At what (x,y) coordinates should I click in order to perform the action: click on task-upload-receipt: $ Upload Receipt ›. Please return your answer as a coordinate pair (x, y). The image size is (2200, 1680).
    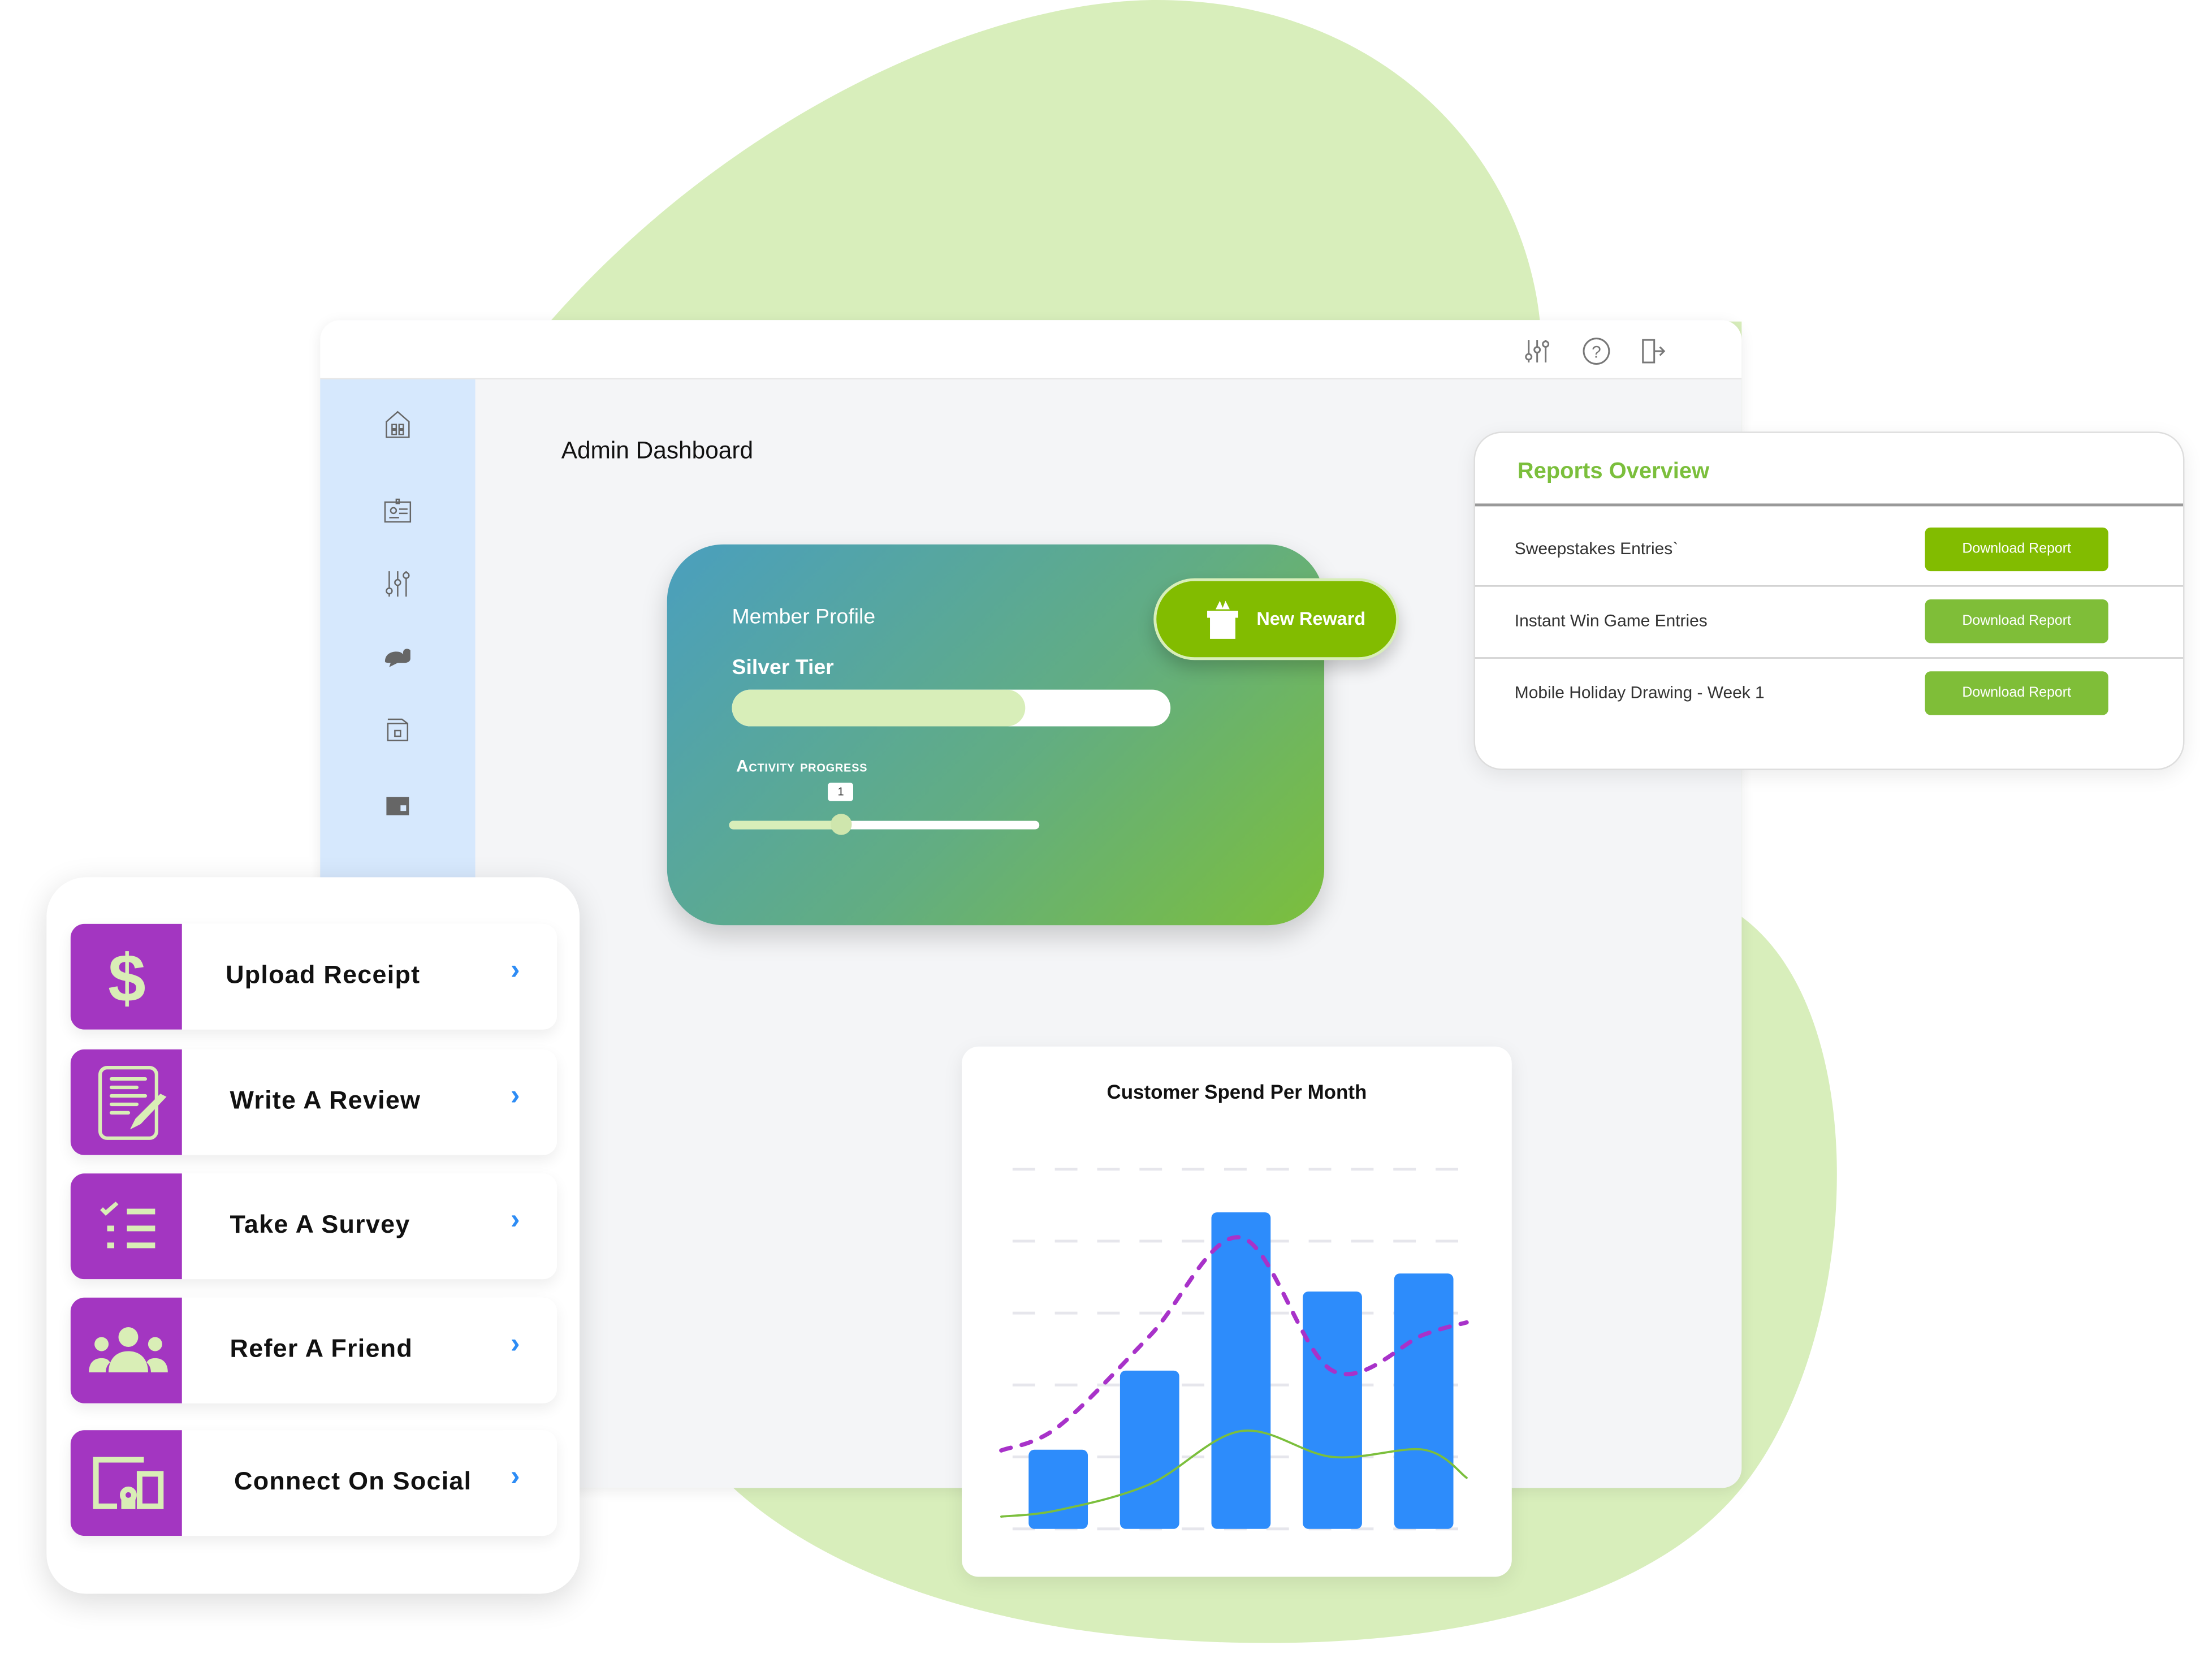
    Looking at the image, I should click on (313, 976).